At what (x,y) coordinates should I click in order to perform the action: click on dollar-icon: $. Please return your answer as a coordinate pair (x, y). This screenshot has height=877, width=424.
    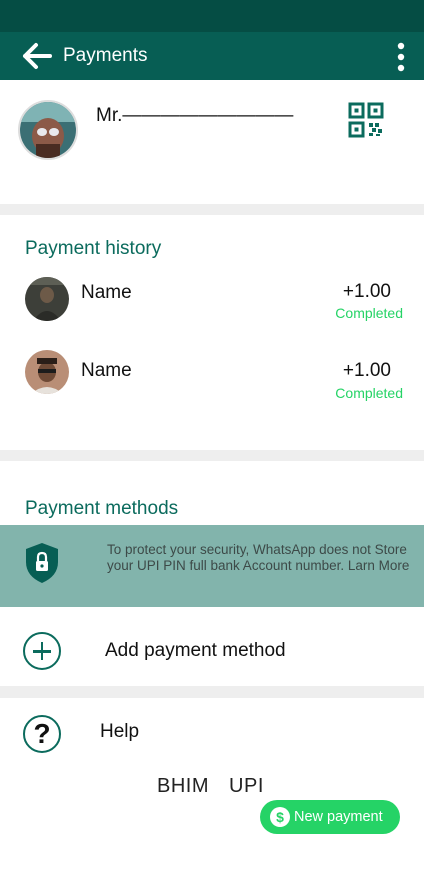
    Looking at the image, I should click on (280, 817).